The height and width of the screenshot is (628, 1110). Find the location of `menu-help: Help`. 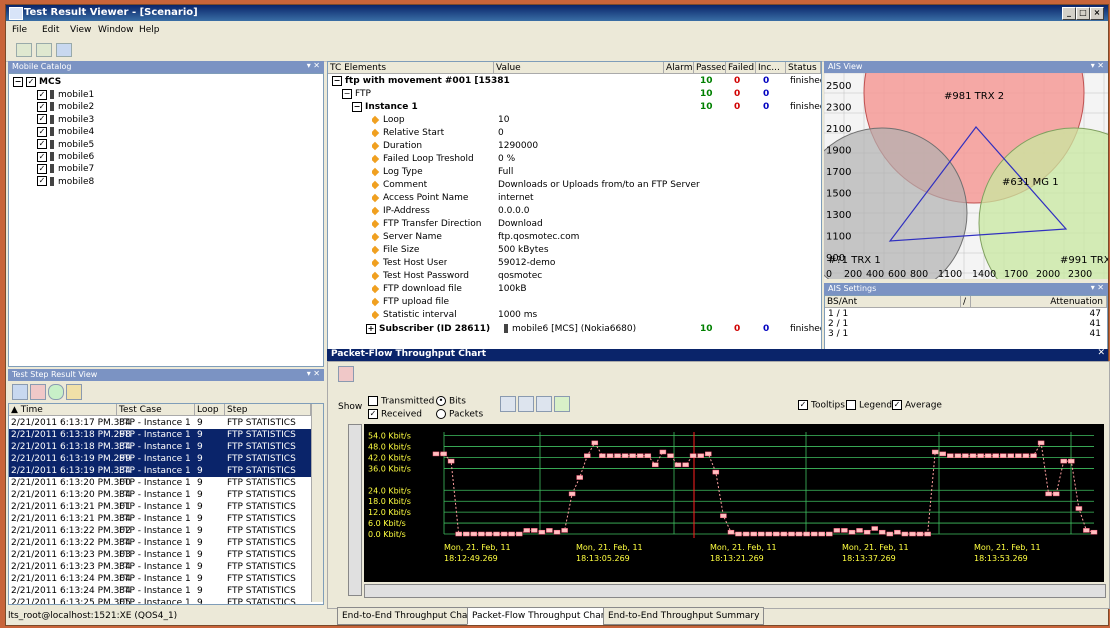

menu-help: Help is located at coordinates (149, 30).